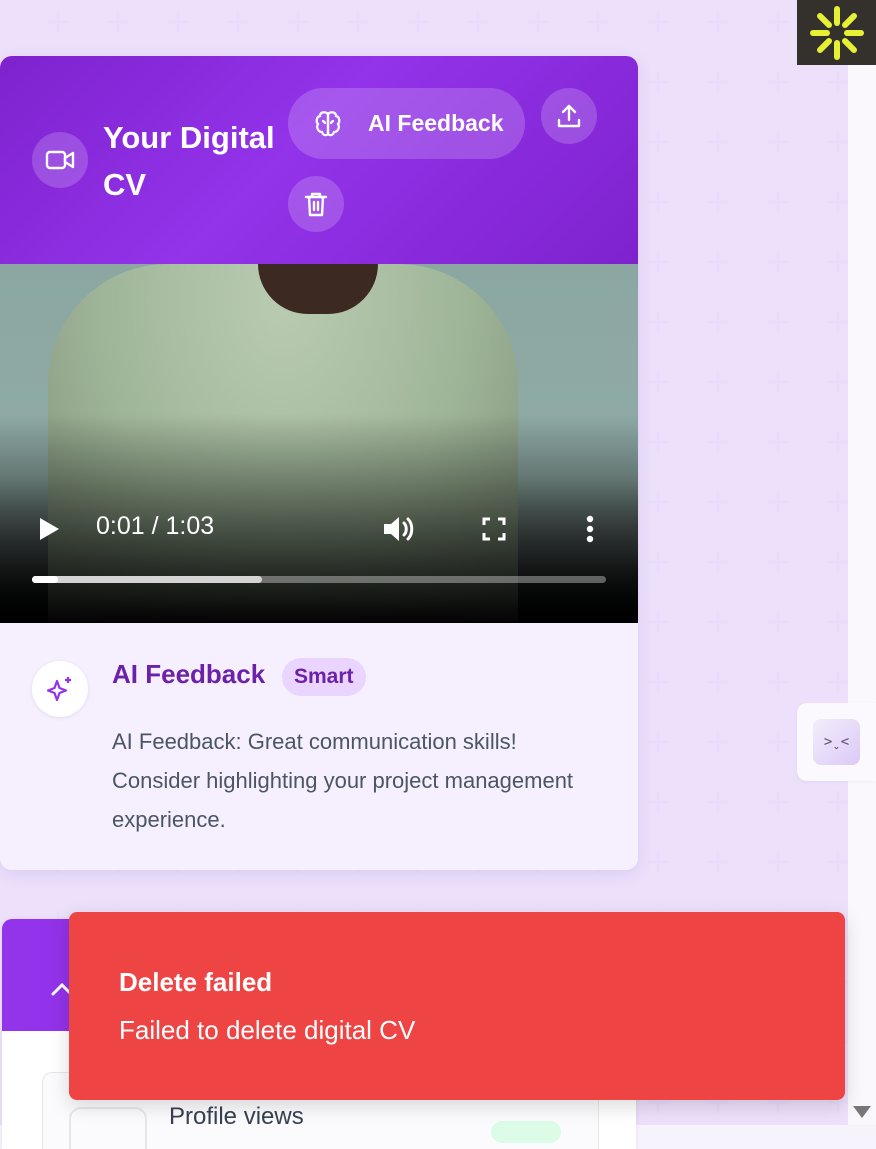 This screenshot has width=876, height=1149. I want to click on more-options-icon, so click(590, 529).